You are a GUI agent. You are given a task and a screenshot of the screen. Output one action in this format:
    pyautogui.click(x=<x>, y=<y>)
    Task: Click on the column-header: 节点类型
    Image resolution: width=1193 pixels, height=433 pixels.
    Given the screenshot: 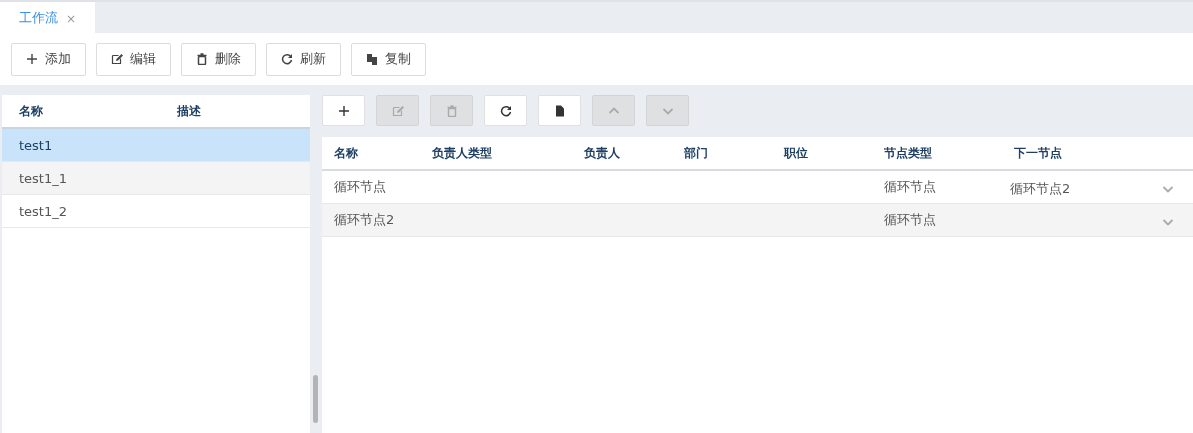 What is the action you would take?
    pyautogui.click(x=908, y=153)
    